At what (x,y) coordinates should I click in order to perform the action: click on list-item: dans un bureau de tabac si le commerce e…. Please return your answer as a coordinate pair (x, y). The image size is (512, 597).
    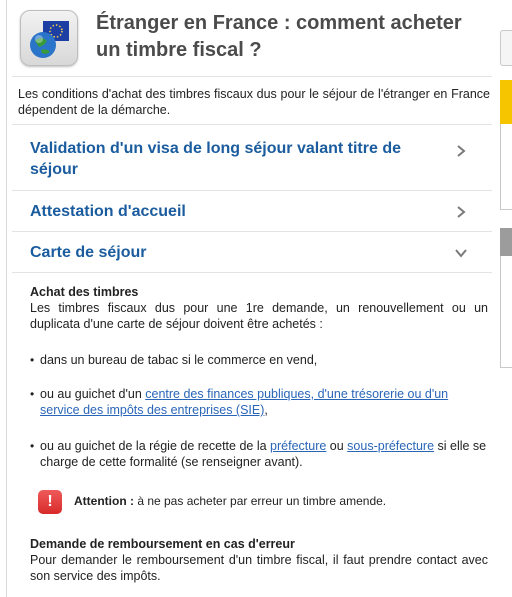
    Looking at the image, I should click on (259, 360).